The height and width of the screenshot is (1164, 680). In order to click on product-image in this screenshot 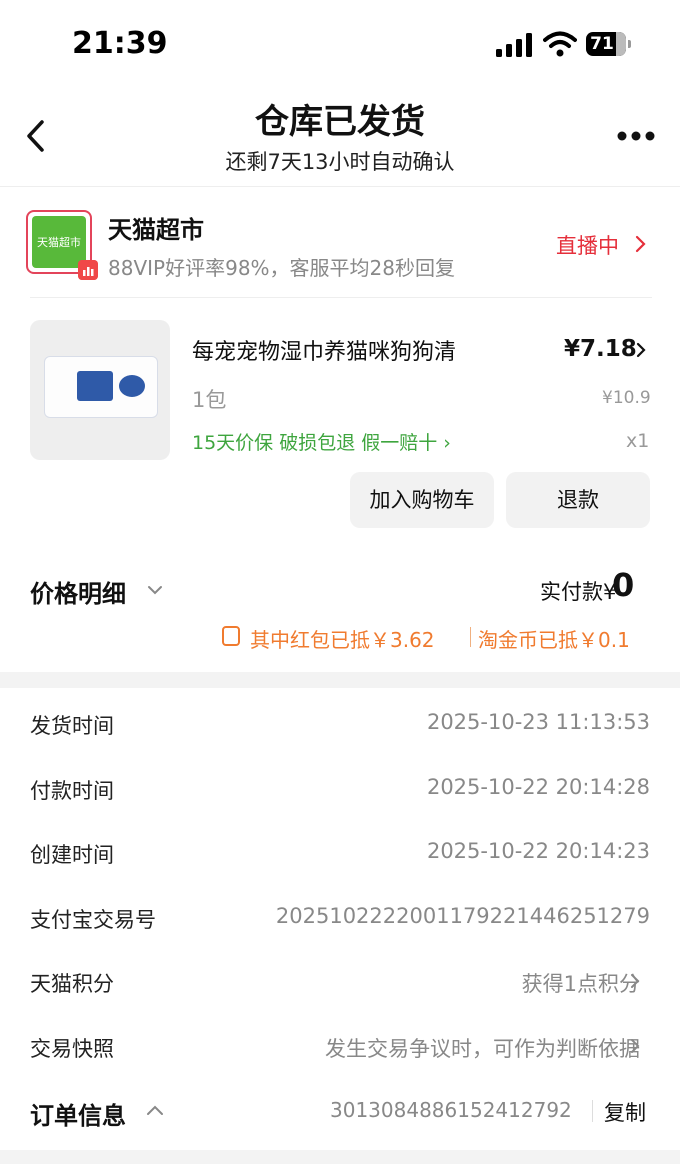, I will do `click(100, 390)`.